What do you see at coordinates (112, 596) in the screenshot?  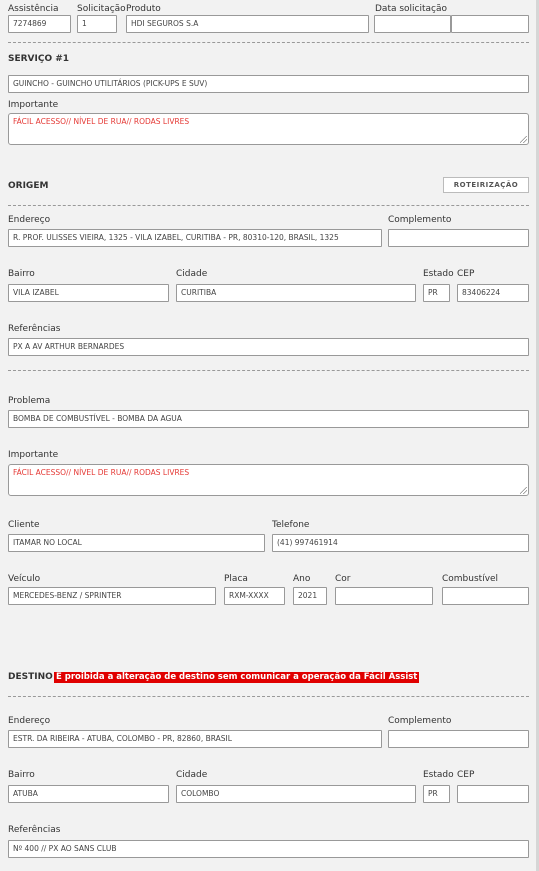 I see `veiculo-field: MERCEDES-BENZ / SPRINTER` at bounding box center [112, 596].